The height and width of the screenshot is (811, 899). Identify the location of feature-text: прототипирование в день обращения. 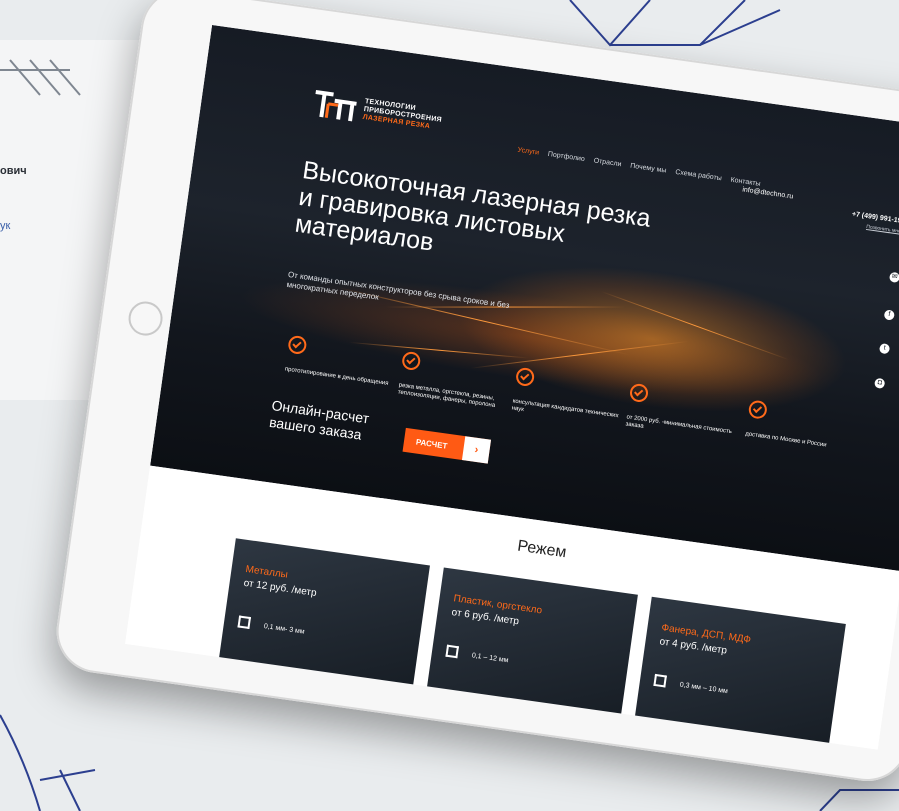
(336, 376).